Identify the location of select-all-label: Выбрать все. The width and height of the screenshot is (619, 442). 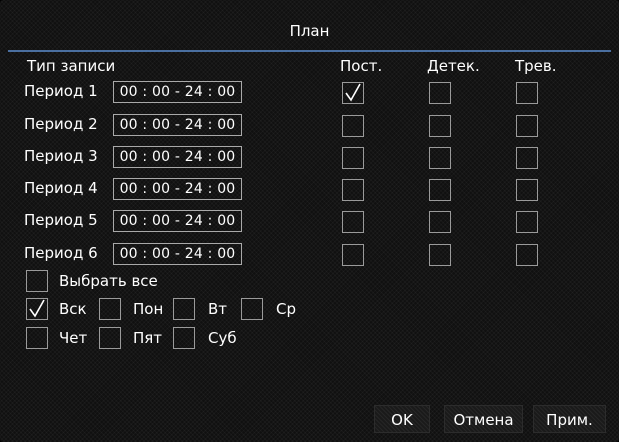
(108, 281).